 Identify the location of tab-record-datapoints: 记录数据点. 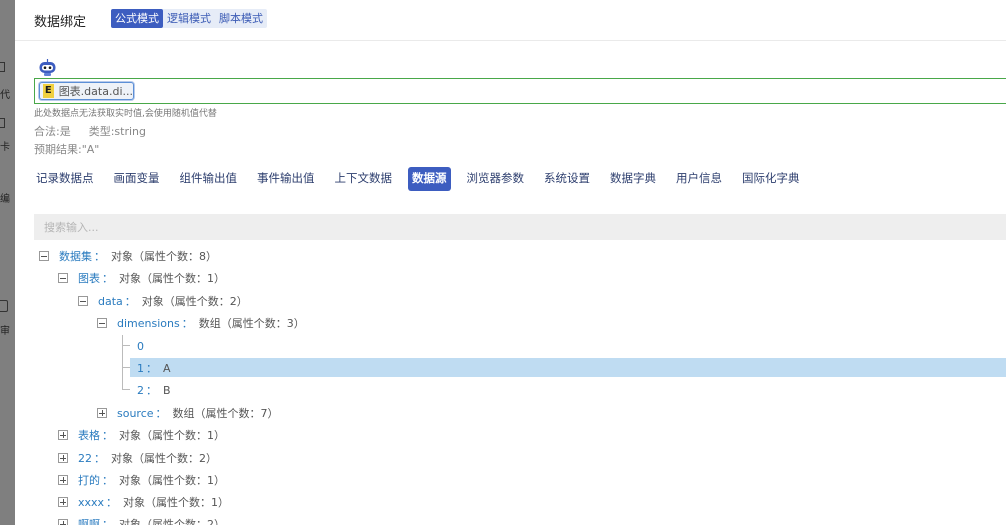
(65, 179).